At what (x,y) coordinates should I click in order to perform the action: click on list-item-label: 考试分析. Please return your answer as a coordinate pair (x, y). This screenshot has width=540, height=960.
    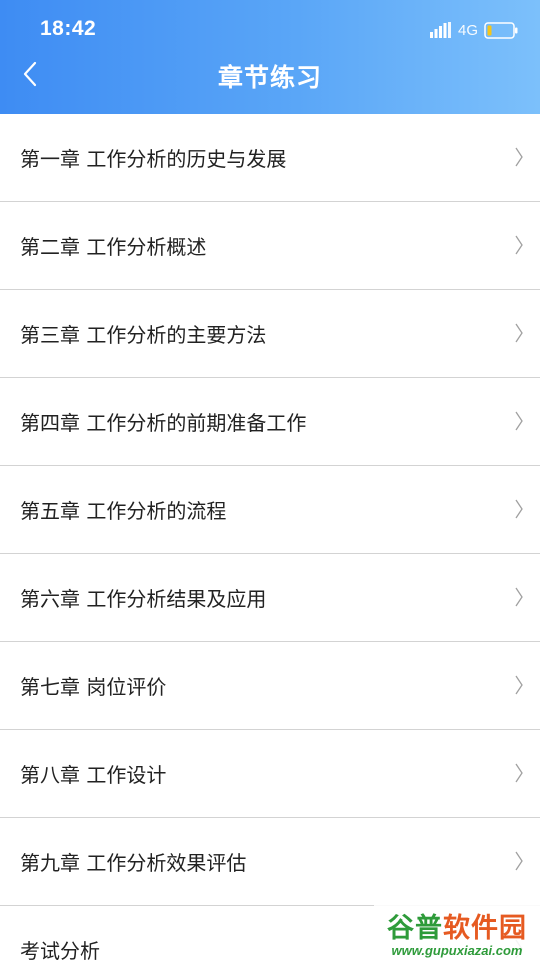
    Looking at the image, I should click on (60, 949).